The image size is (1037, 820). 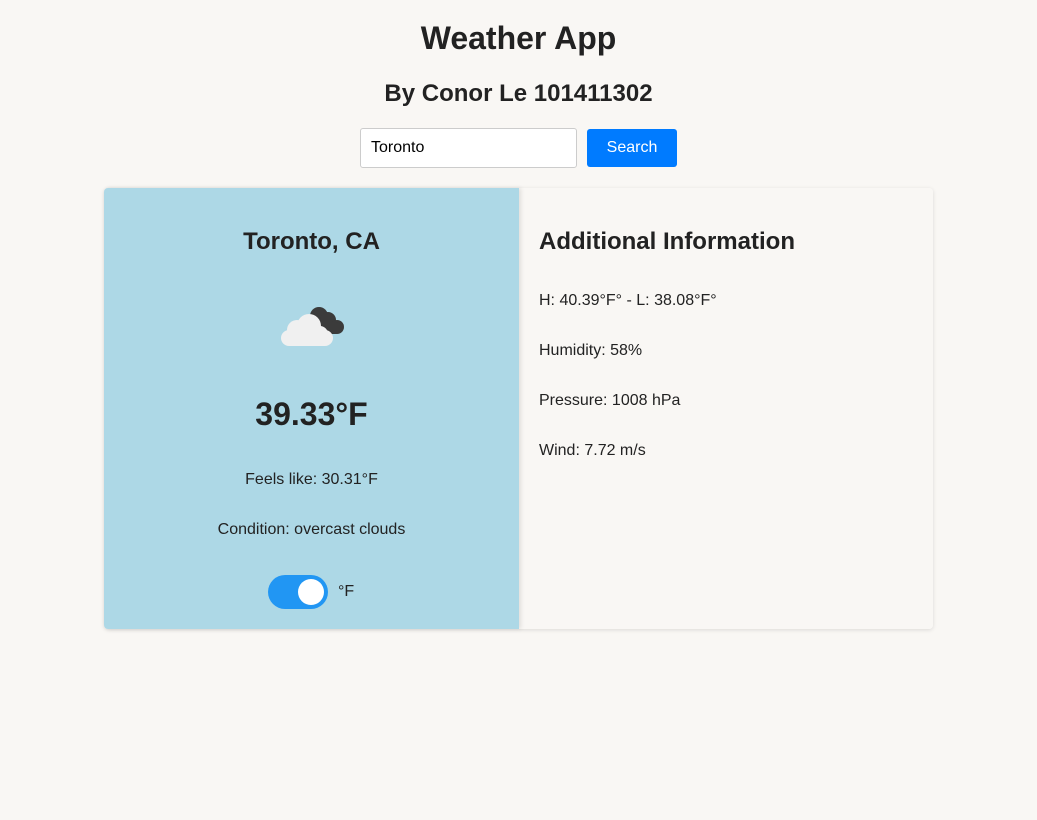 I want to click on search-button: Search, so click(x=632, y=148).